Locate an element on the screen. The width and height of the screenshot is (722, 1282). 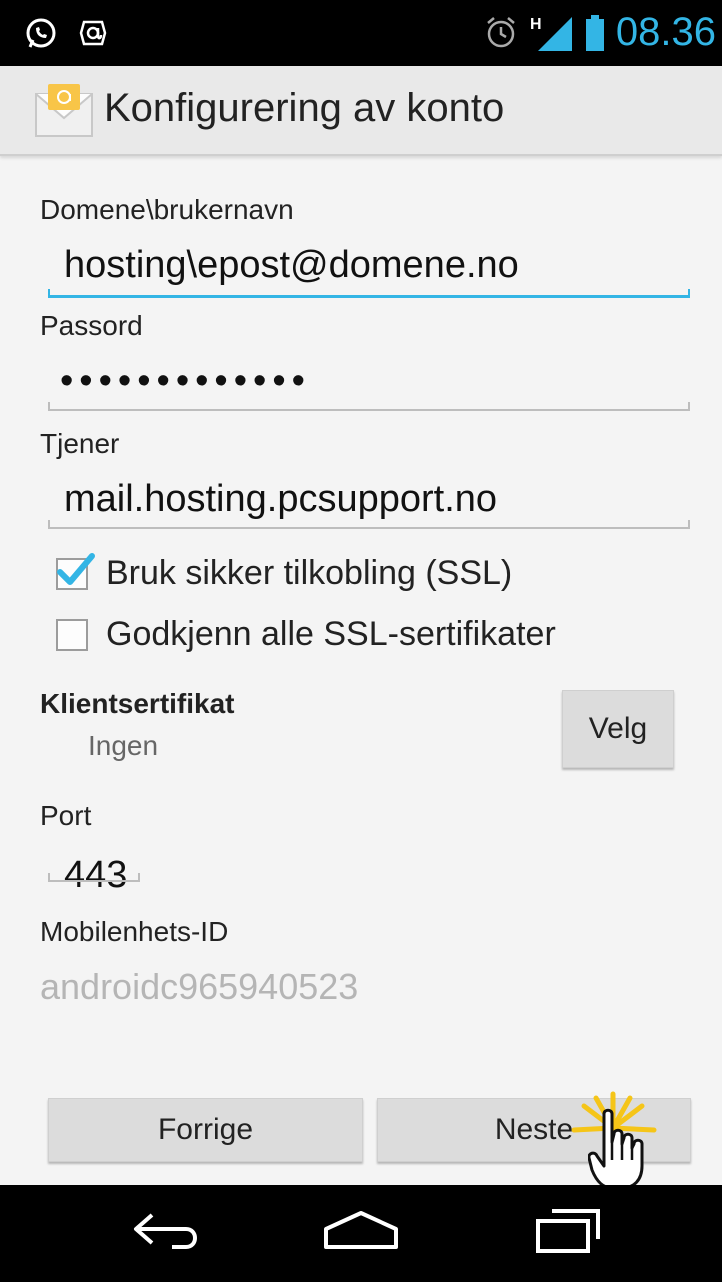
client-cert-label: Klientsertifikat is located at coordinates (137, 703).